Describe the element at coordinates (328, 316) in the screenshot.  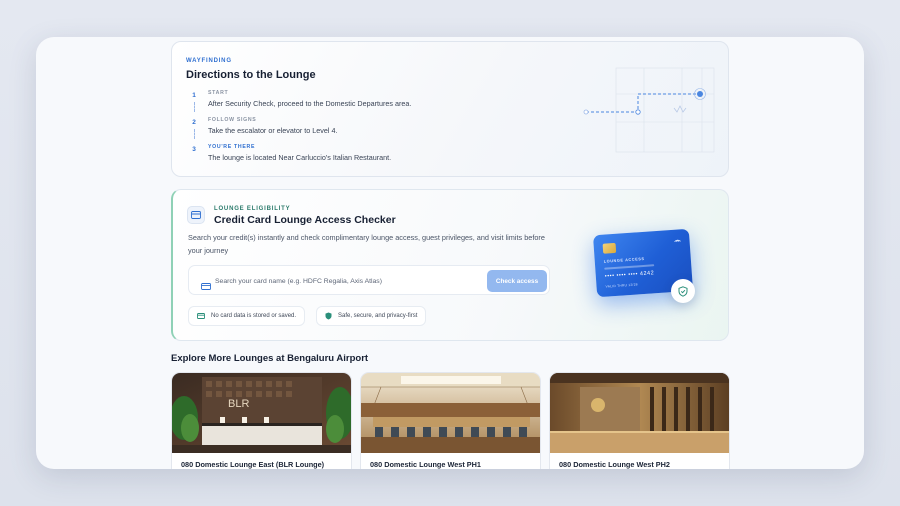
I see `shield-icon` at that location.